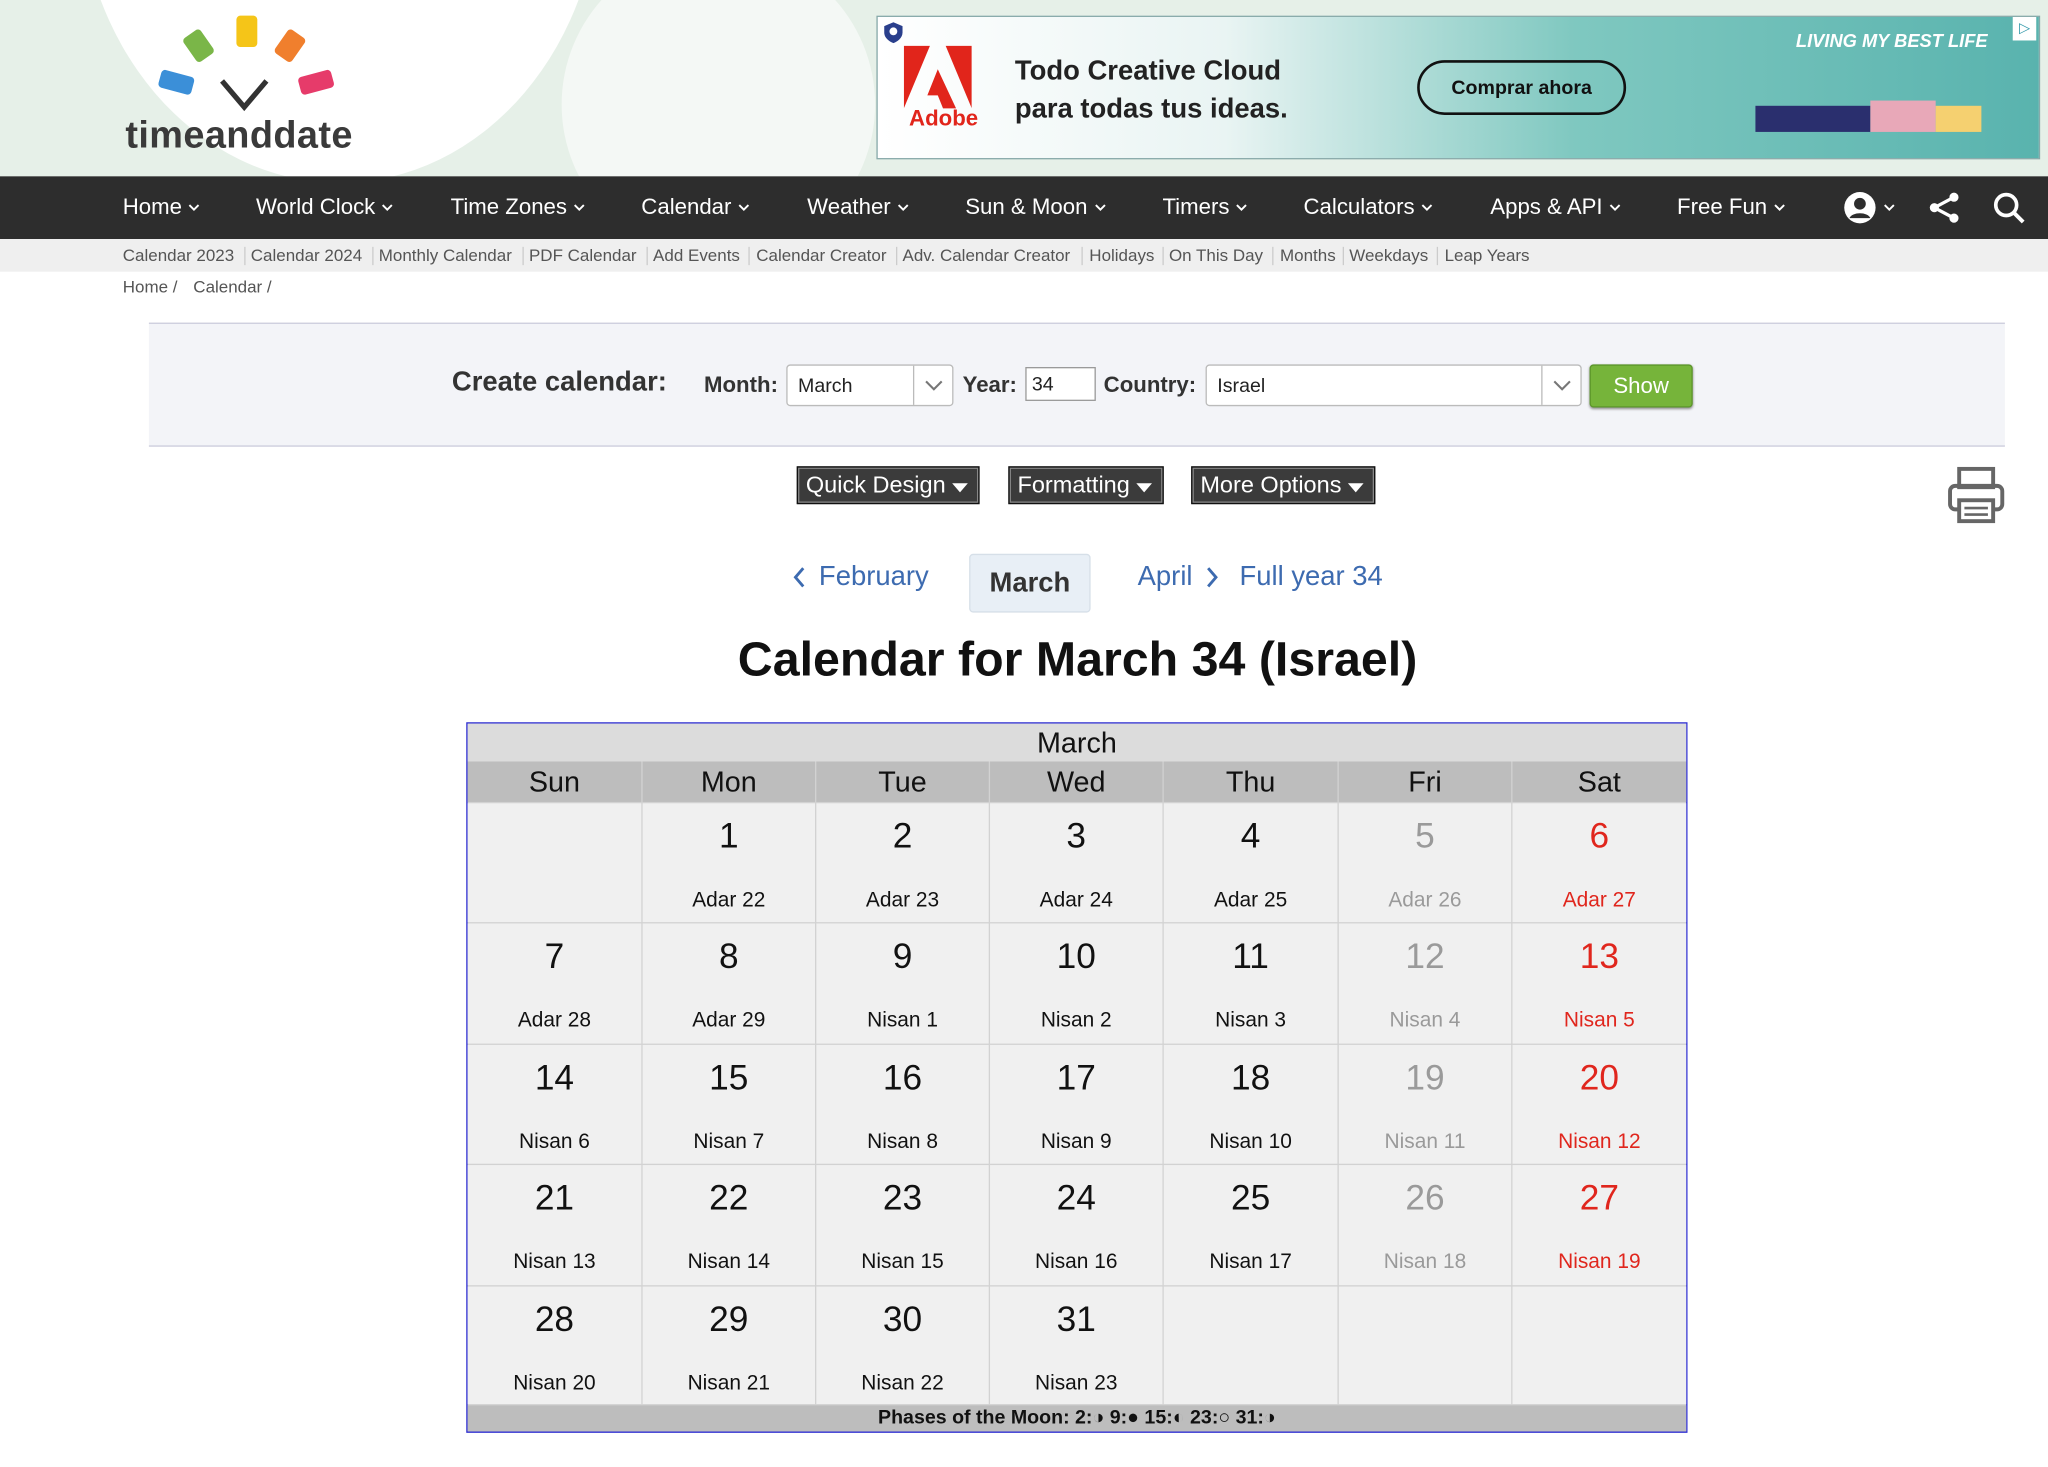  I want to click on calendar-day-cell: 4 Adar 25, so click(1250, 863).